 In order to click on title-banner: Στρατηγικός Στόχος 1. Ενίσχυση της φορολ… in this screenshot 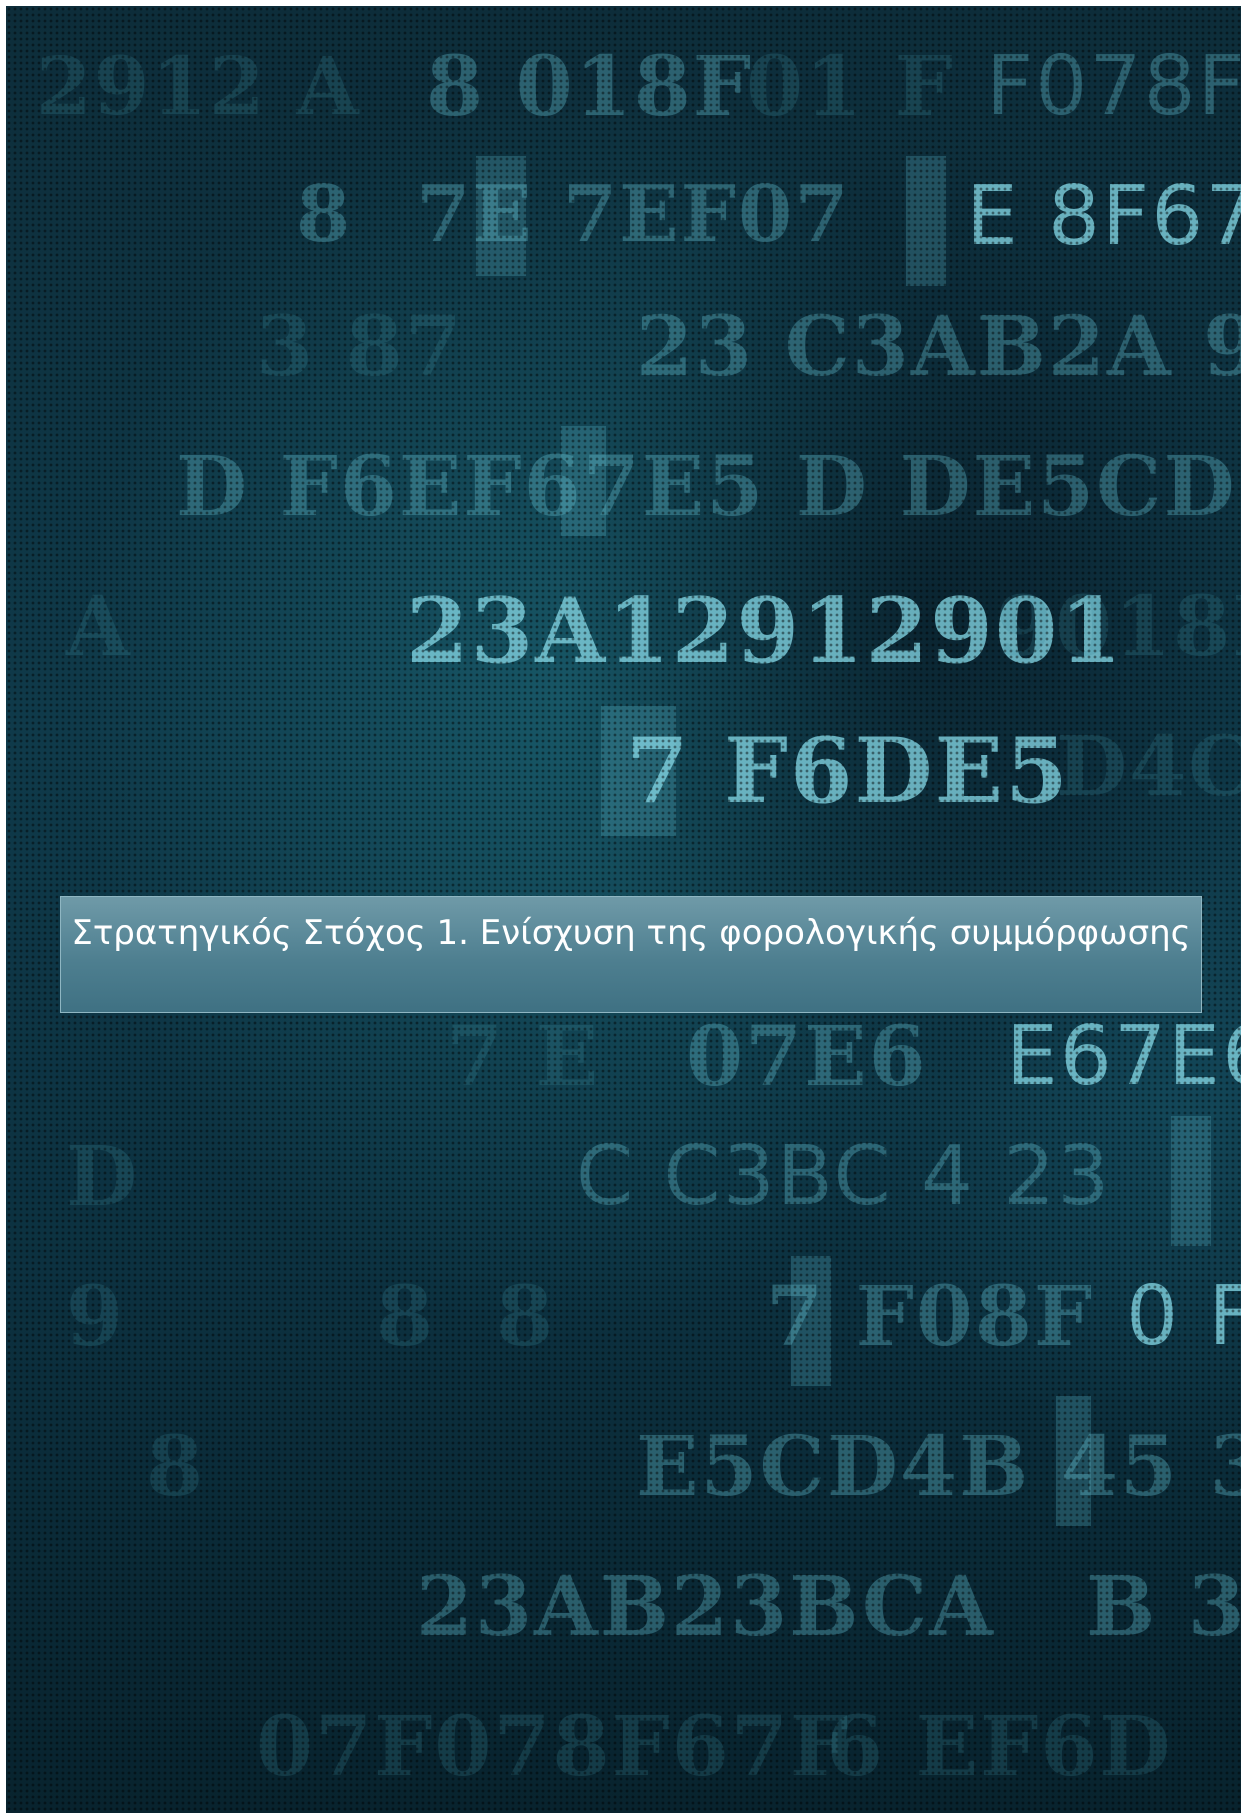, I will do `click(631, 954)`.